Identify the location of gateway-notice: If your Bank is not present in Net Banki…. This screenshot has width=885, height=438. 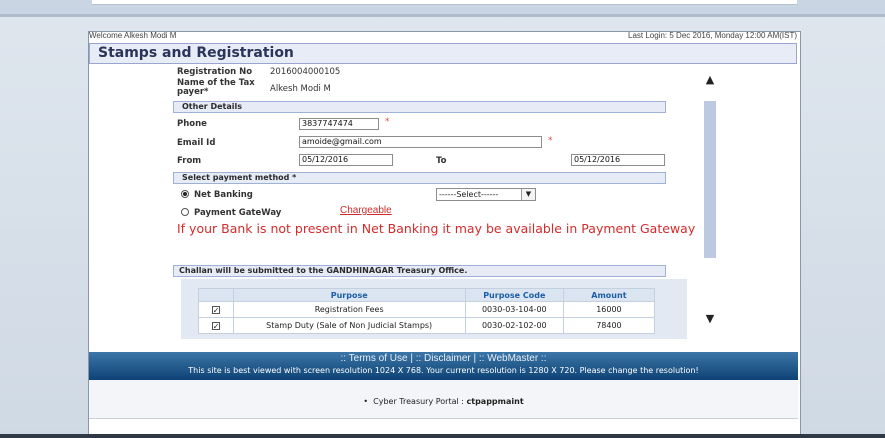
(436, 228).